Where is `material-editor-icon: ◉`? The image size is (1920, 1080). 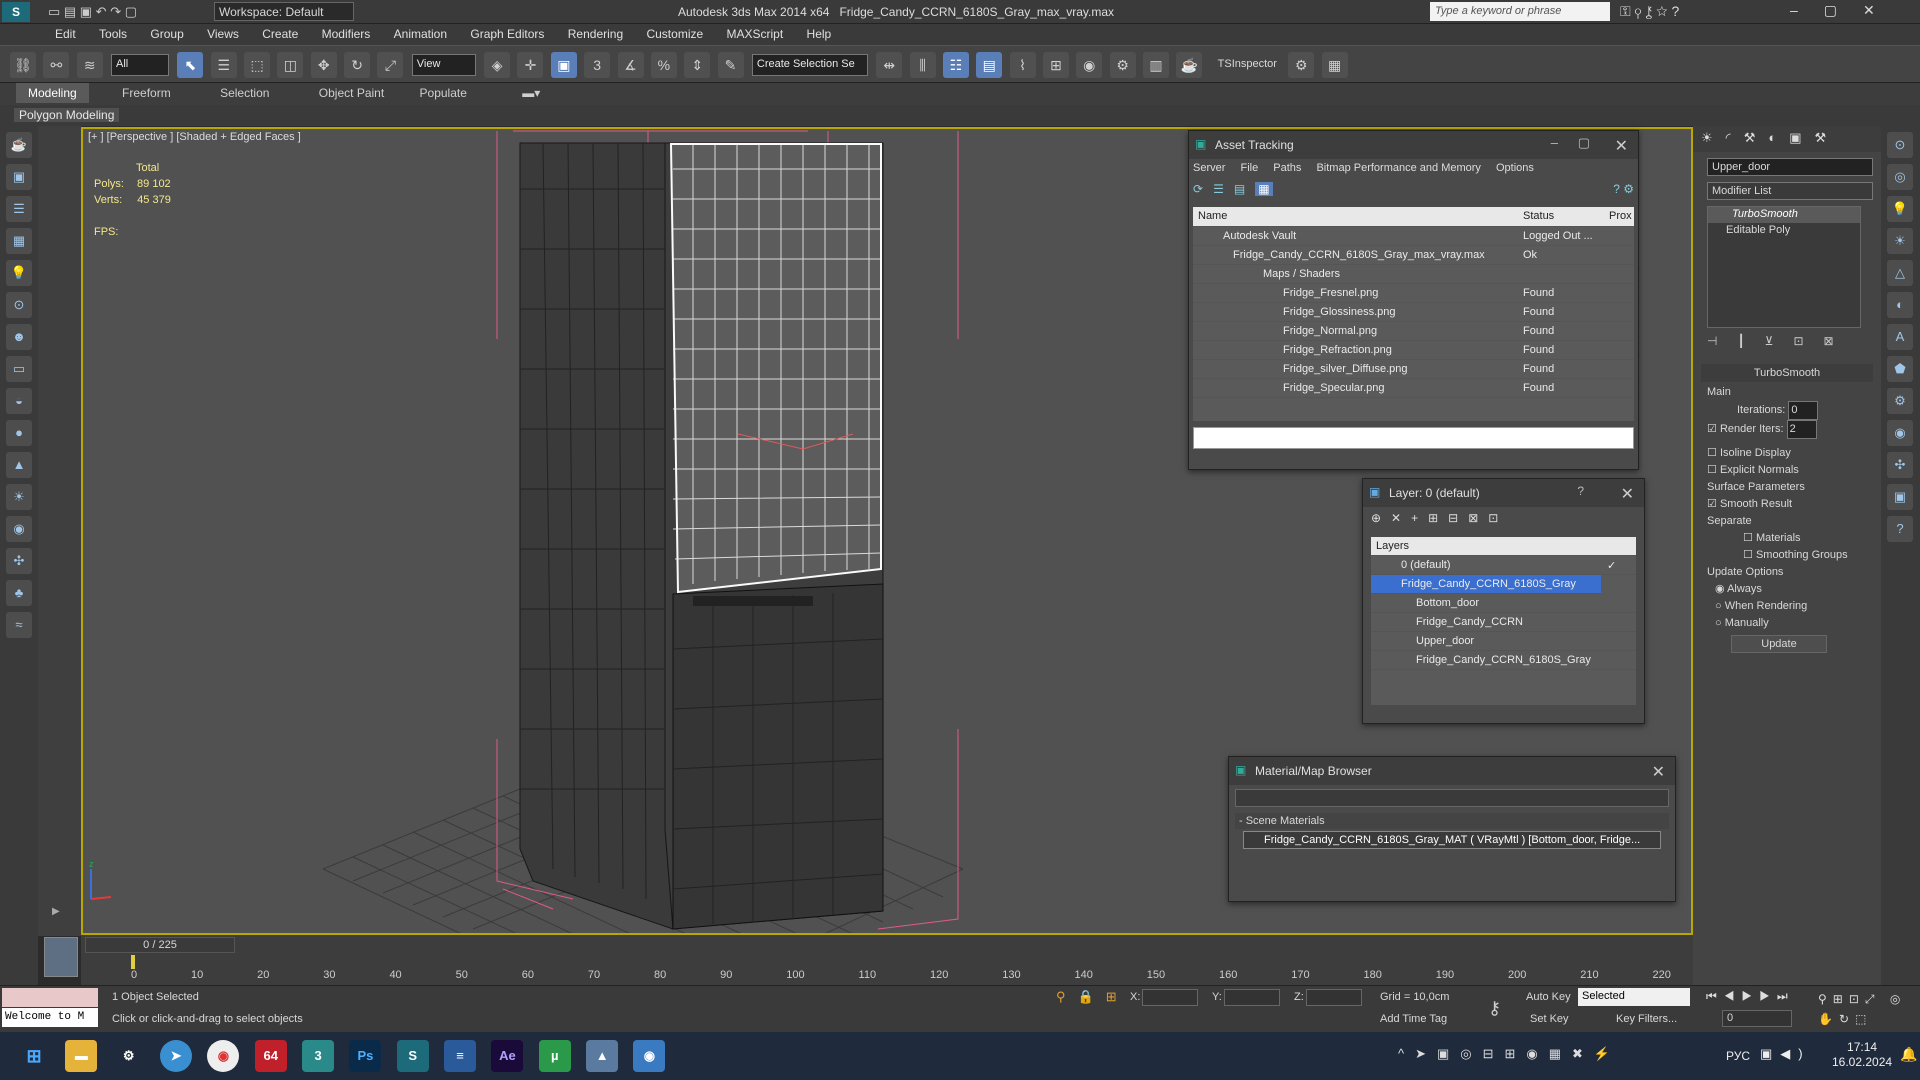 material-editor-icon: ◉ is located at coordinates (1089, 65).